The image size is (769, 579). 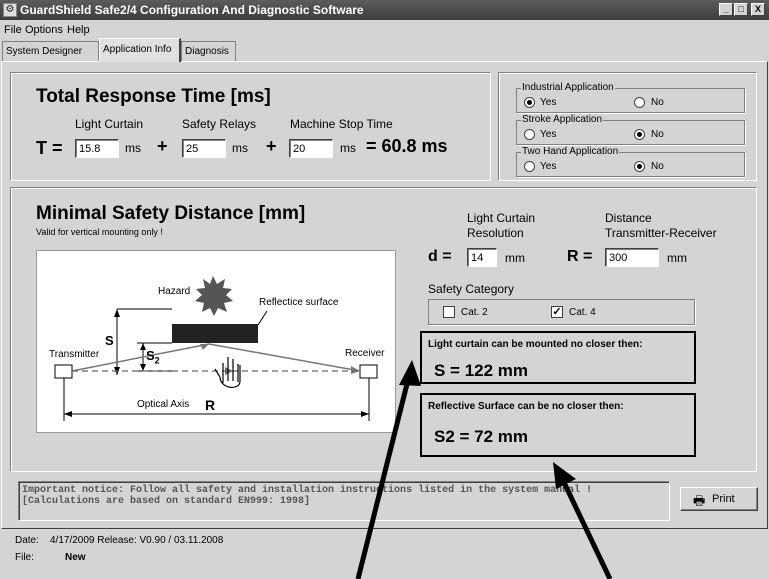 What do you see at coordinates (495, 233) in the screenshot?
I see `resolution-label-line2: Resolution` at bounding box center [495, 233].